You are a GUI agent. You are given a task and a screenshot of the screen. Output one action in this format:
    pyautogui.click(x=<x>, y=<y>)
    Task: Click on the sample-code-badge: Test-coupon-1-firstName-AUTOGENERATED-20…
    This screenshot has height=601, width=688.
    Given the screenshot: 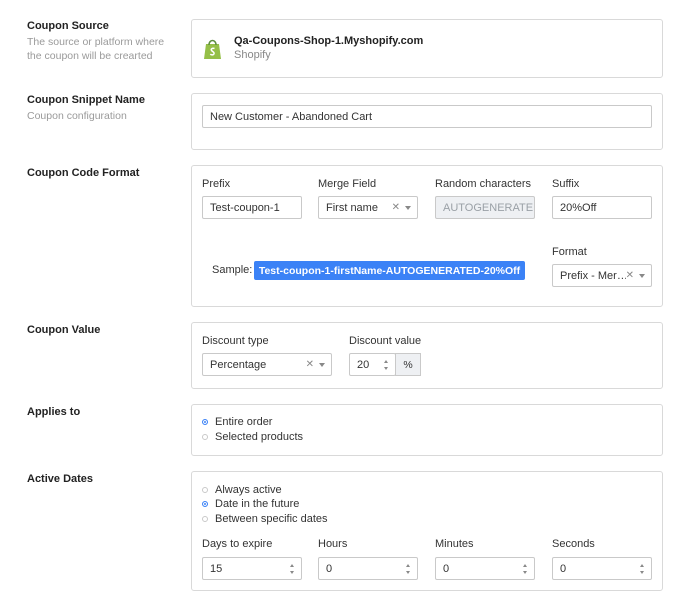 What is the action you would take?
    pyautogui.click(x=389, y=270)
    